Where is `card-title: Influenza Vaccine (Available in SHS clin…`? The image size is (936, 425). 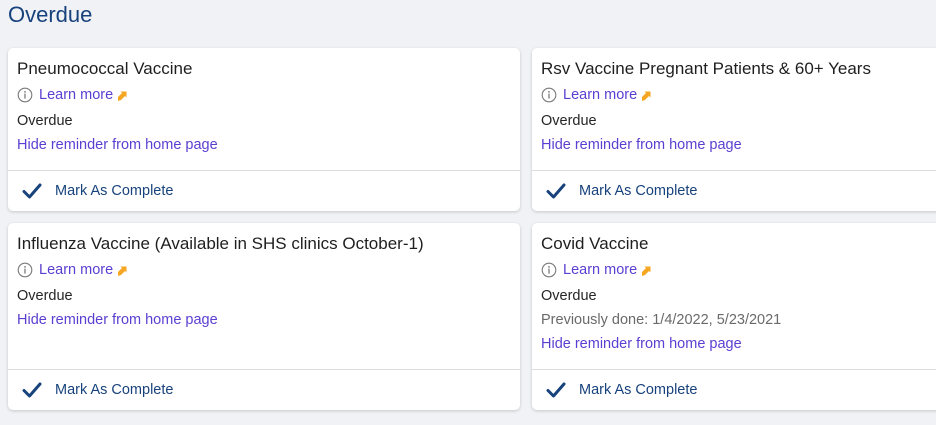 card-title: Influenza Vaccine (Available in SHS clin… is located at coordinates (220, 243).